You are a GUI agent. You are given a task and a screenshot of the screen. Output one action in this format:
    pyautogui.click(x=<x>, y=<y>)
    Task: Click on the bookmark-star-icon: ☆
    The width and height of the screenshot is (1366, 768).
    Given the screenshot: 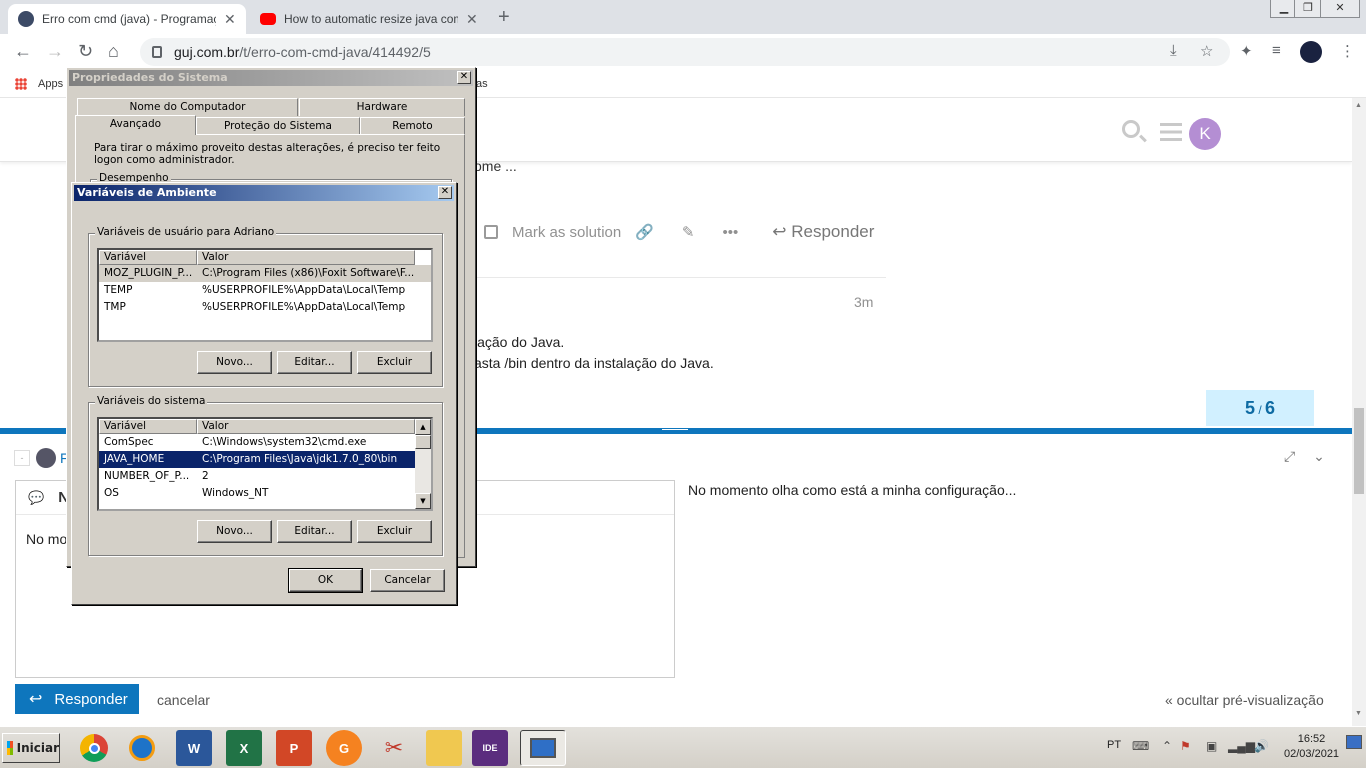 What is the action you would take?
    pyautogui.click(x=1206, y=51)
    